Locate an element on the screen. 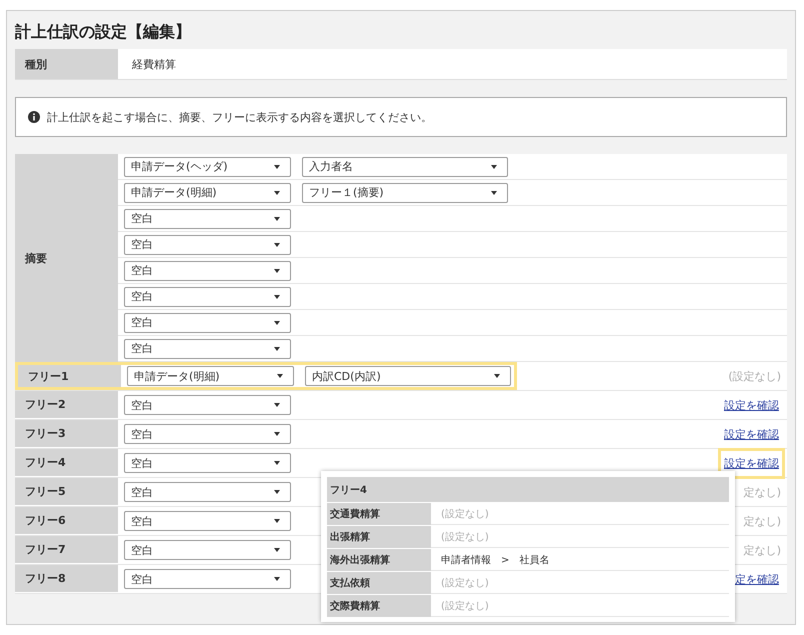  page-title: 計上仕訳の設定【編集】 is located at coordinates (103, 32).